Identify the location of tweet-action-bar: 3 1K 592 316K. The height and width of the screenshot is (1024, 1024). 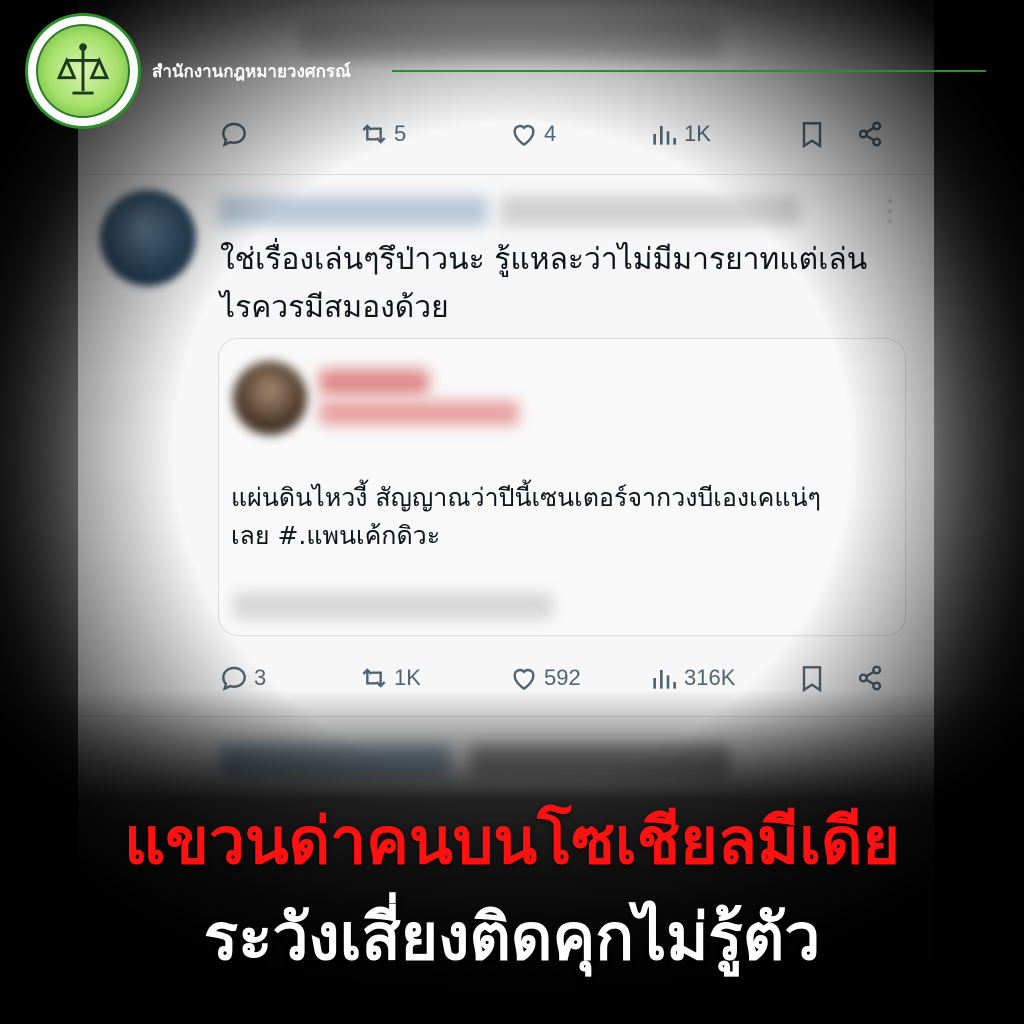
(558, 678).